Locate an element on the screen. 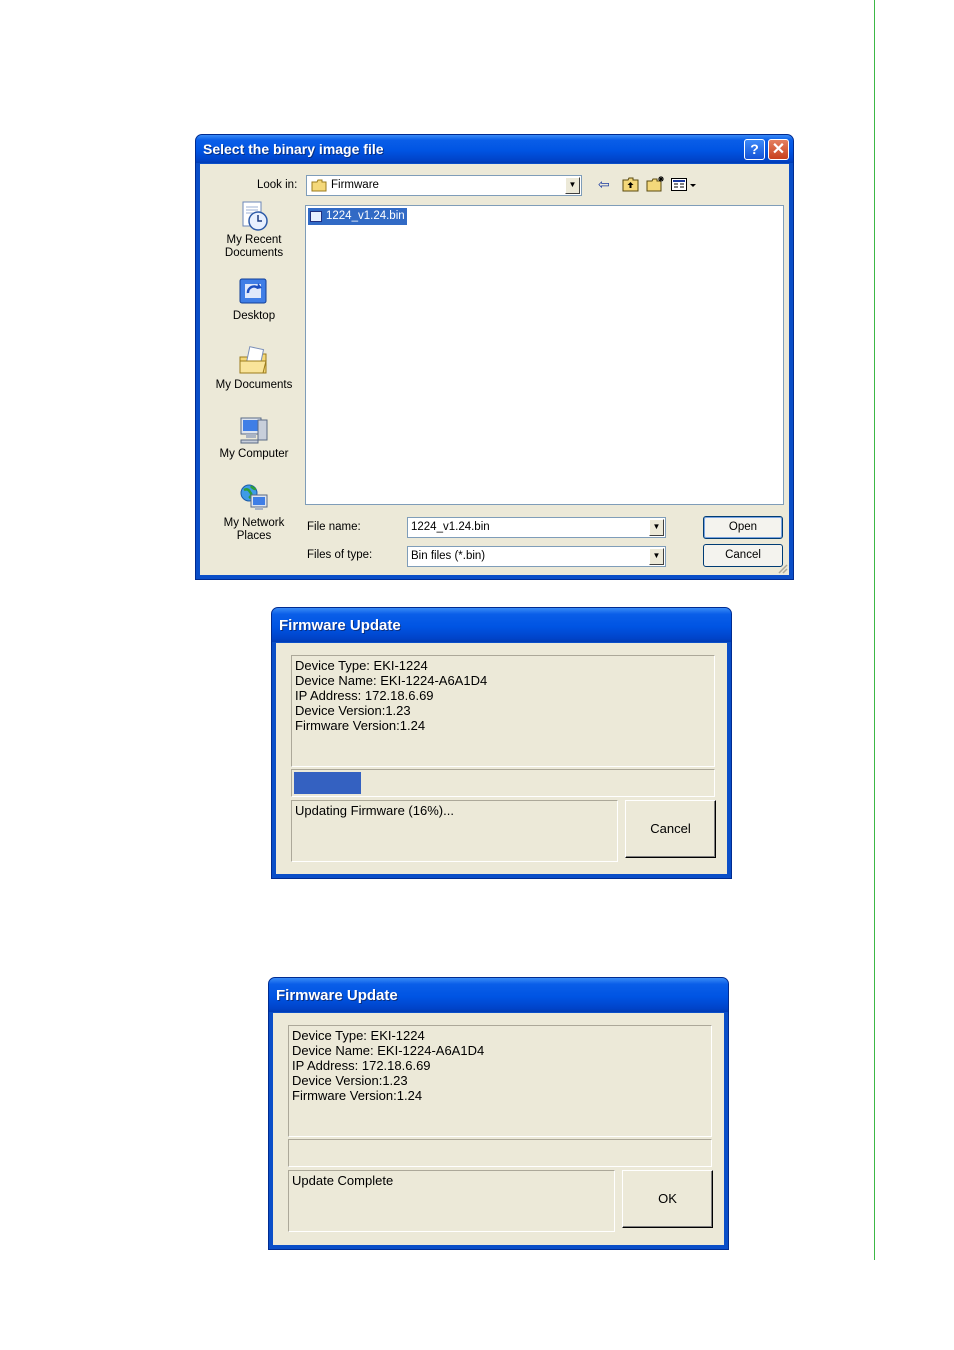 This screenshot has height=1350, width=954. file-type-dropdown: Bin files (*.bin) ▼ is located at coordinates (536, 556).